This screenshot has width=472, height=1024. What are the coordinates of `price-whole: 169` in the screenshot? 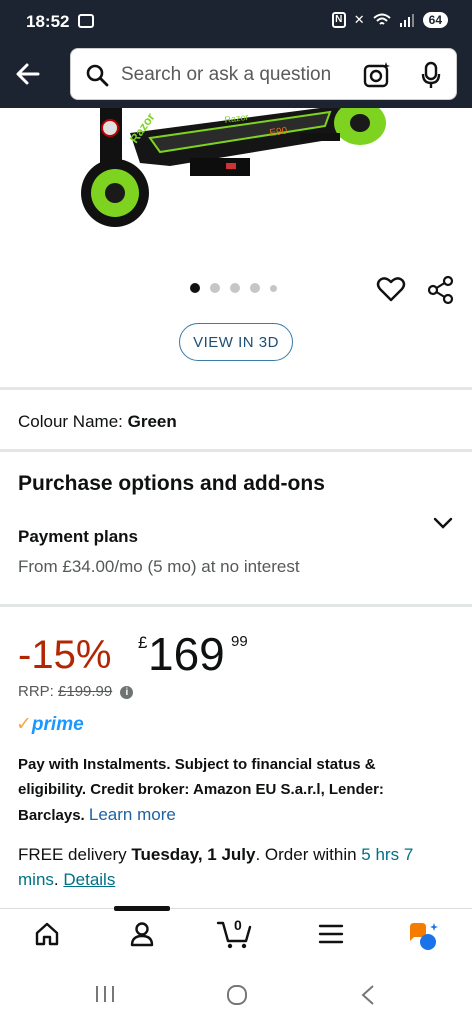 It's located at (186, 654).